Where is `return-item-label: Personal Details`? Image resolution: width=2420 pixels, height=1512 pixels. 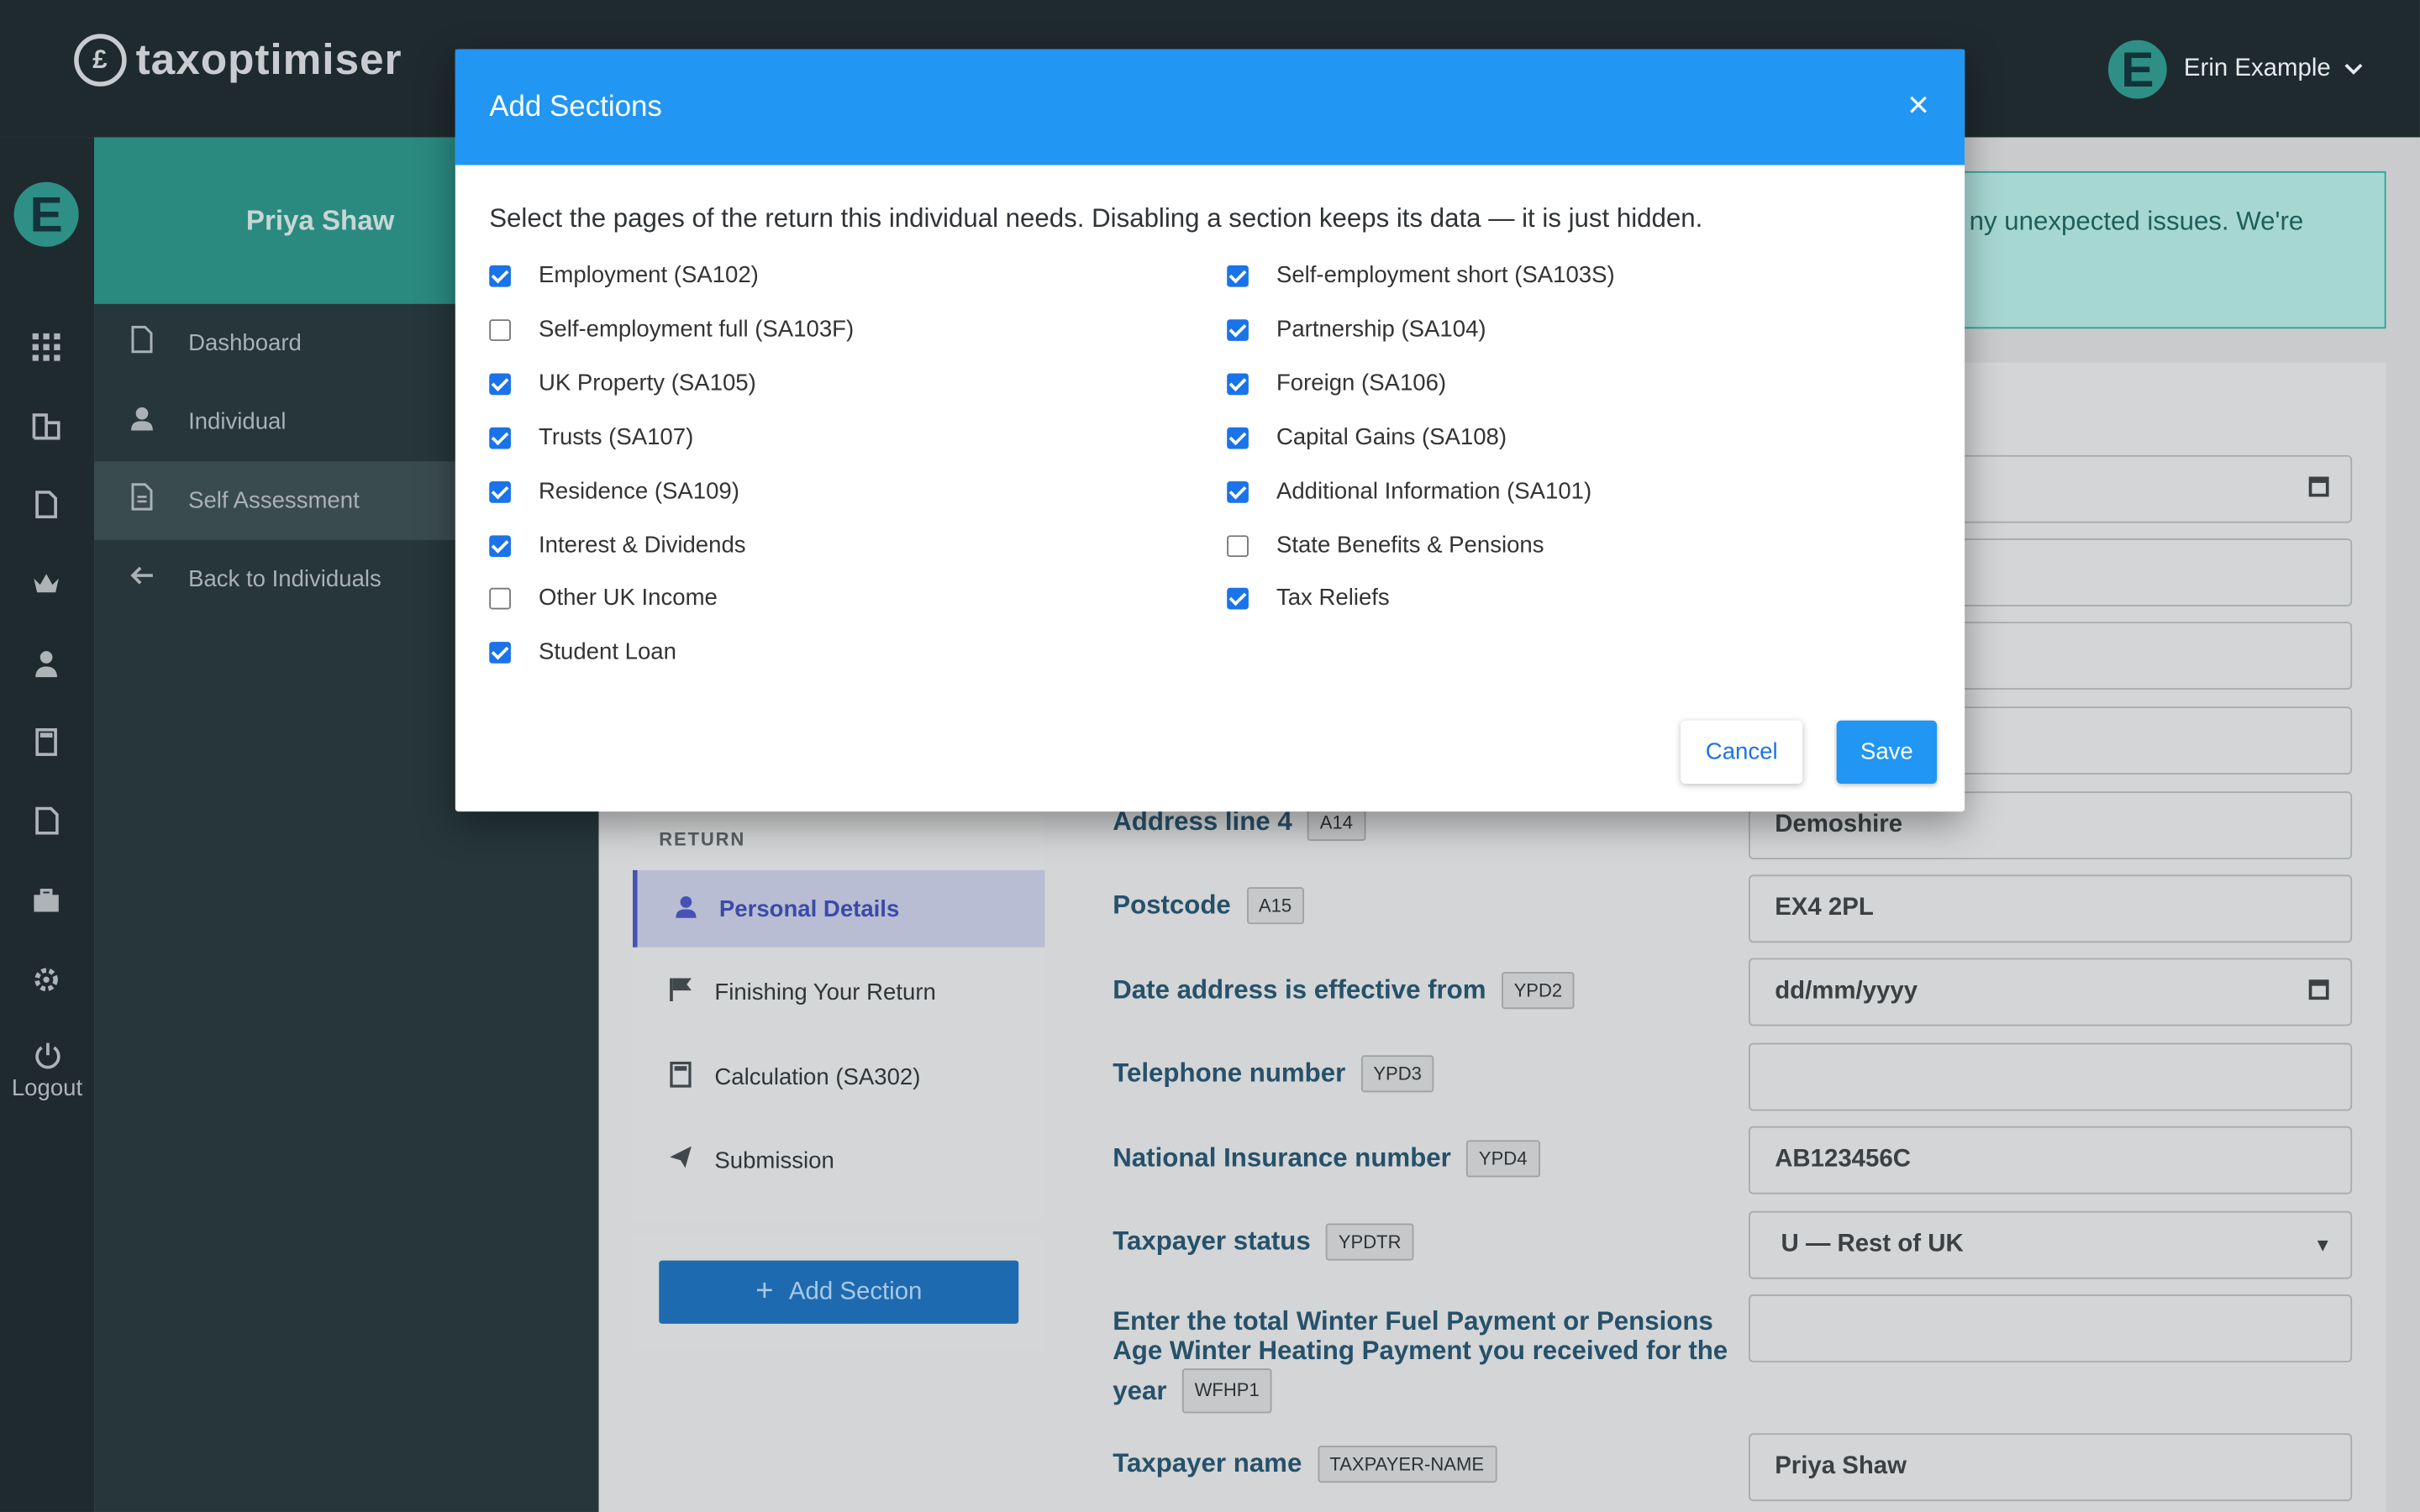
return-item-label: Personal Details is located at coordinates (809, 908).